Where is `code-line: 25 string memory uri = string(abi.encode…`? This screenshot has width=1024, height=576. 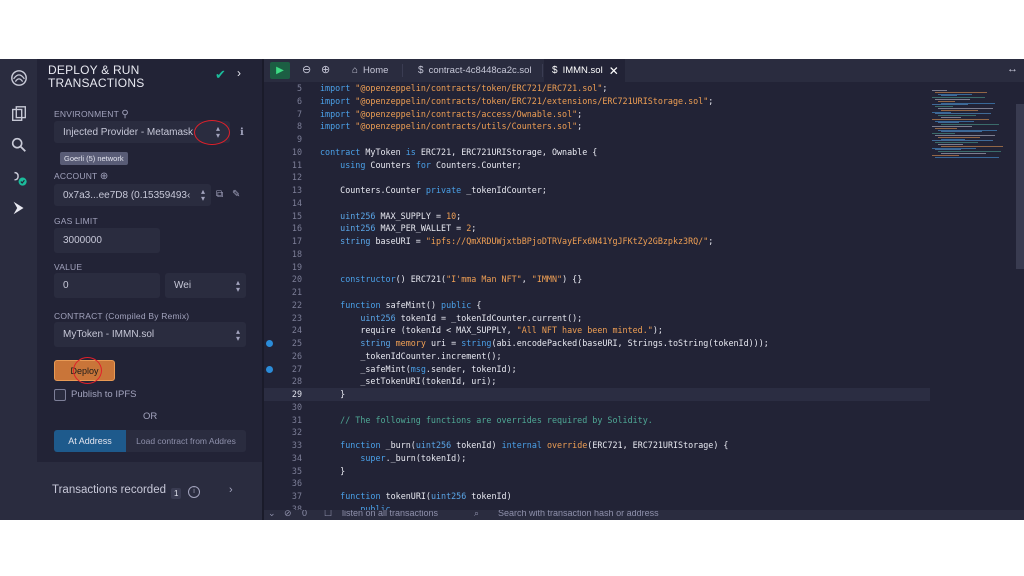 code-line: 25 string memory uri = string(abi.encode… is located at coordinates (597, 343).